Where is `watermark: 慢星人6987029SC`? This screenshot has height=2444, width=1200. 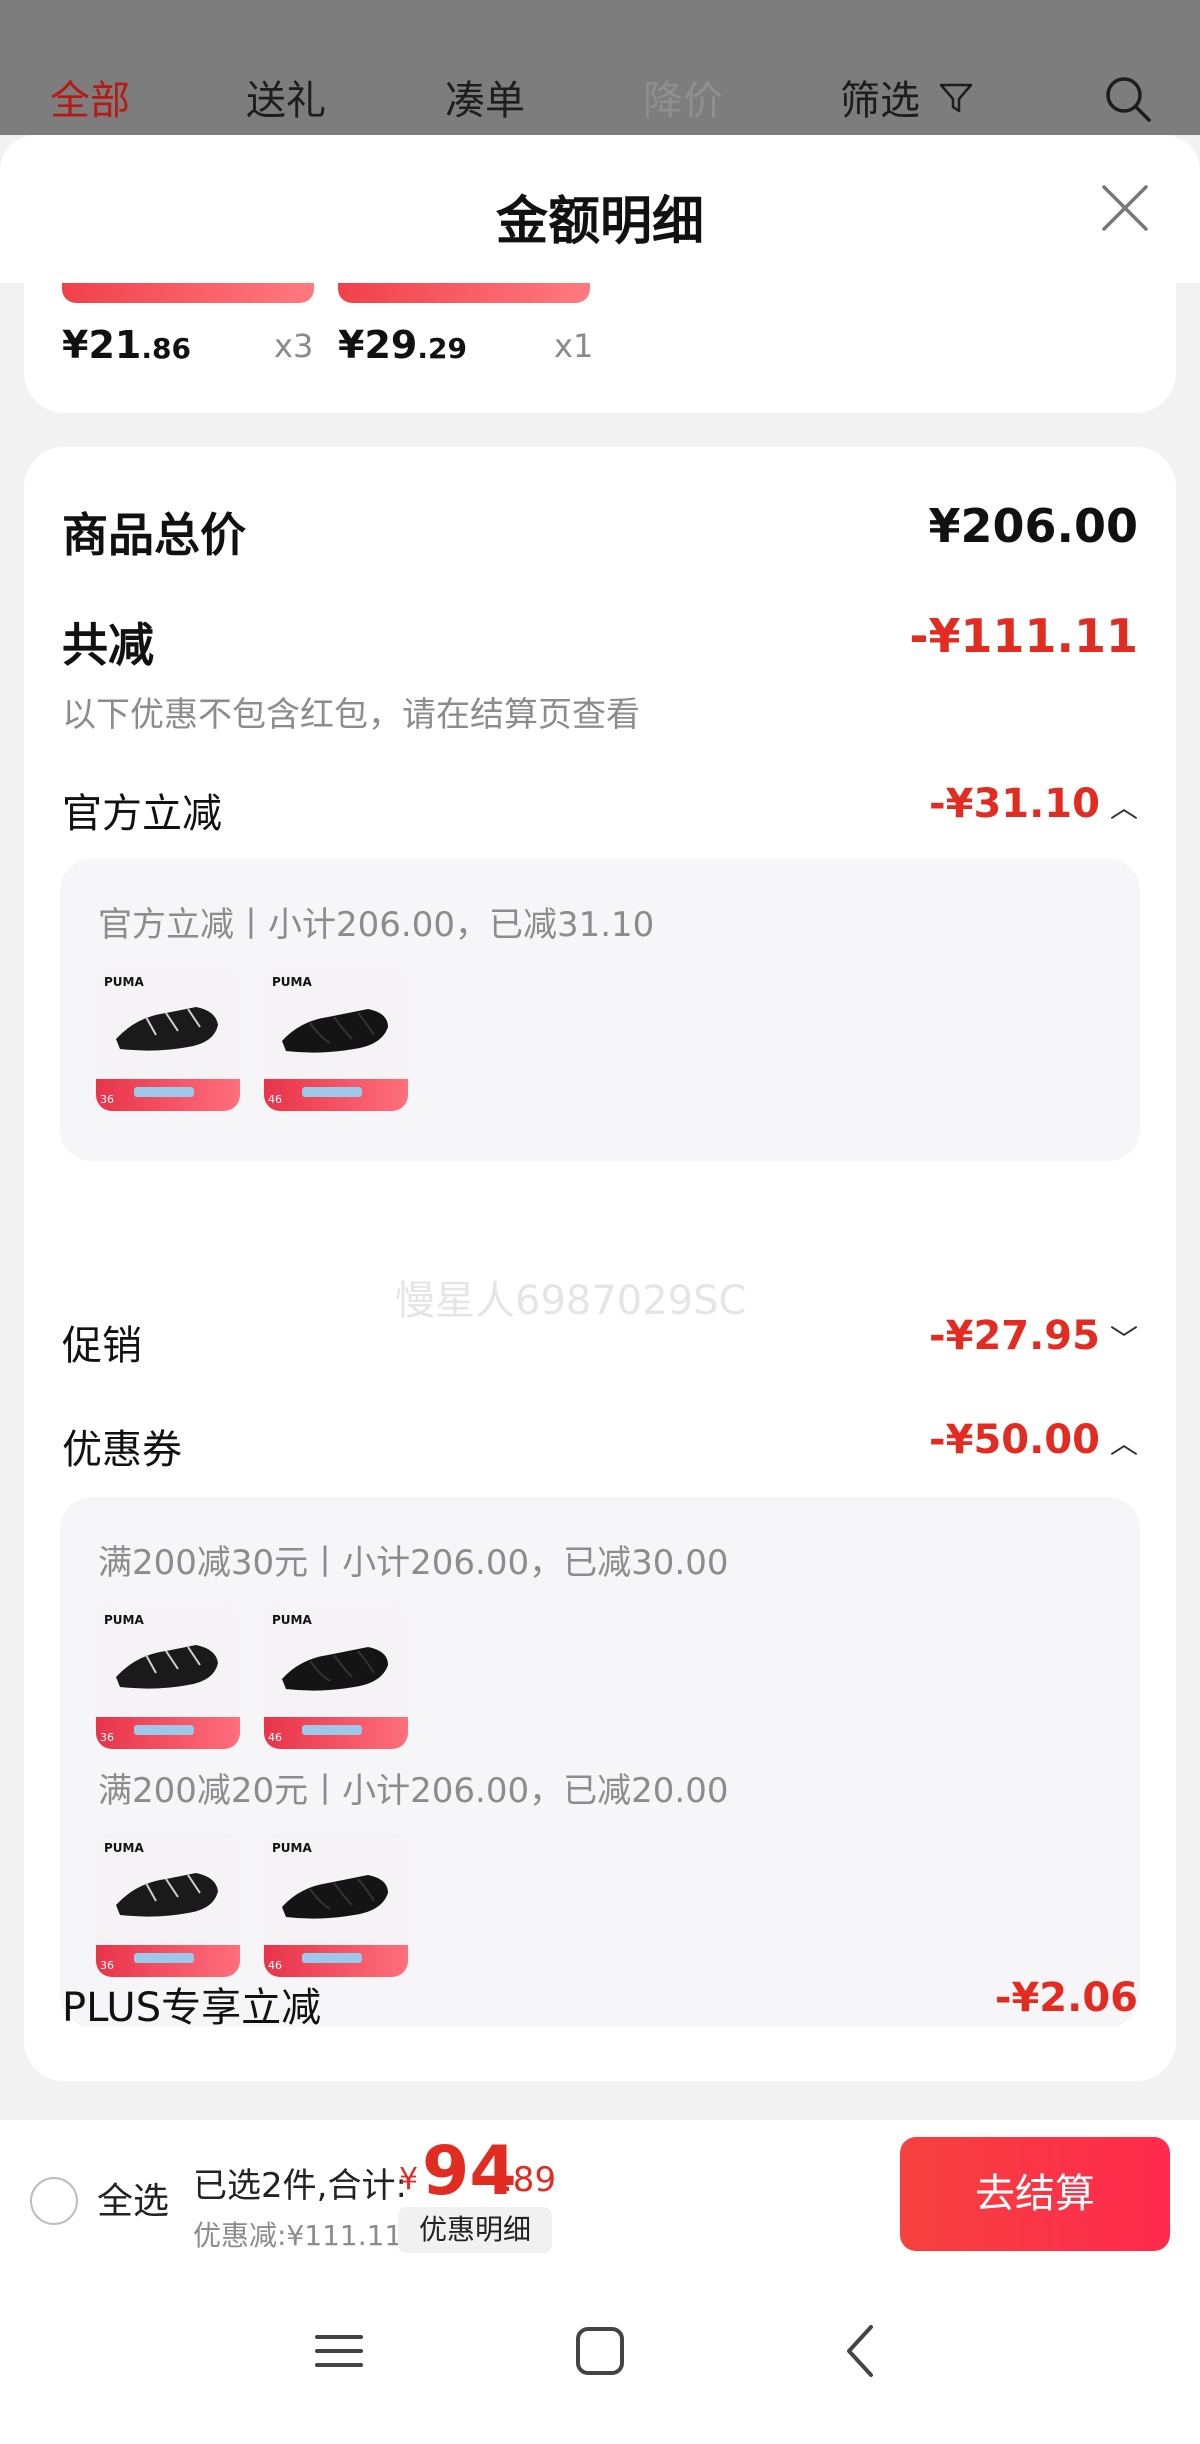
watermark: 慢星人6987029SC is located at coordinates (571, 1301).